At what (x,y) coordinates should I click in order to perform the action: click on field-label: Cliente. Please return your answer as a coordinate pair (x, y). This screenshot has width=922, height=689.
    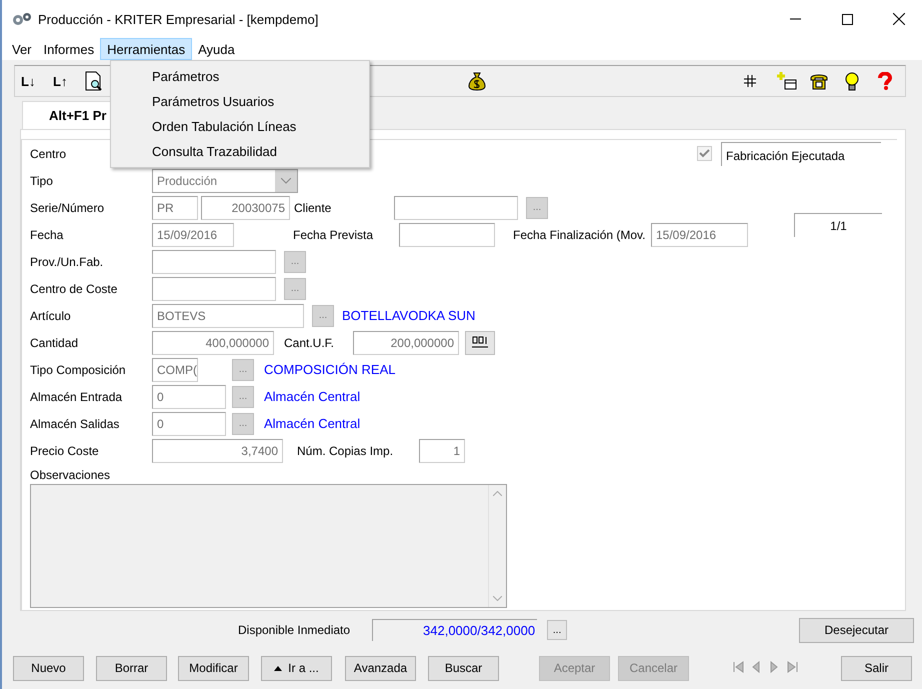
    Looking at the image, I should click on (313, 207).